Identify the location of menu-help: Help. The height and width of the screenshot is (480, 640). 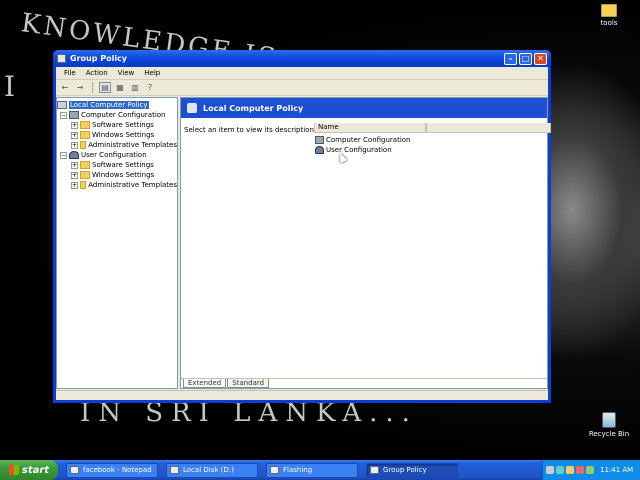
(152, 73).